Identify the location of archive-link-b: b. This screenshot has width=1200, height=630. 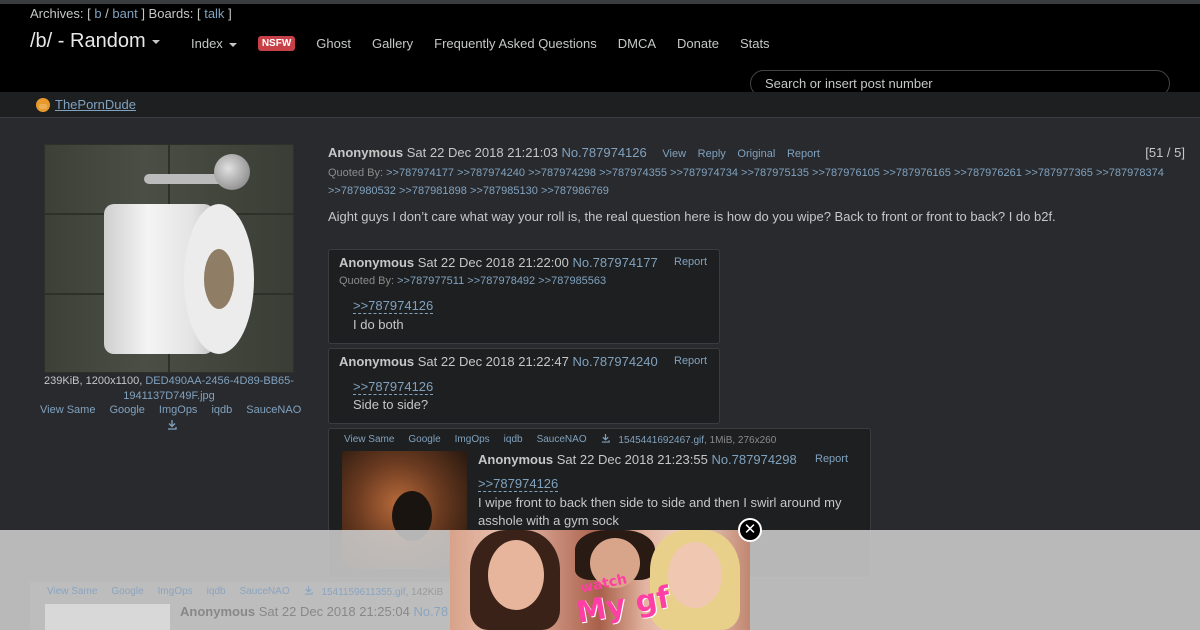
(97, 13).